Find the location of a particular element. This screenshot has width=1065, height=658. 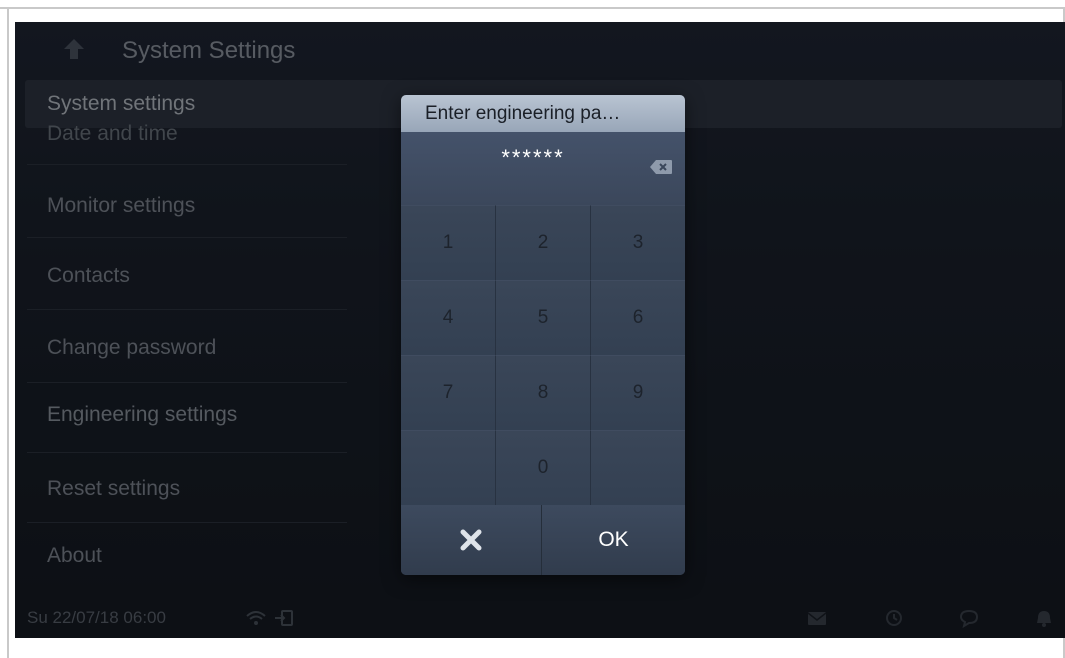

key-2: 2 is located at coordinates (543, 242).